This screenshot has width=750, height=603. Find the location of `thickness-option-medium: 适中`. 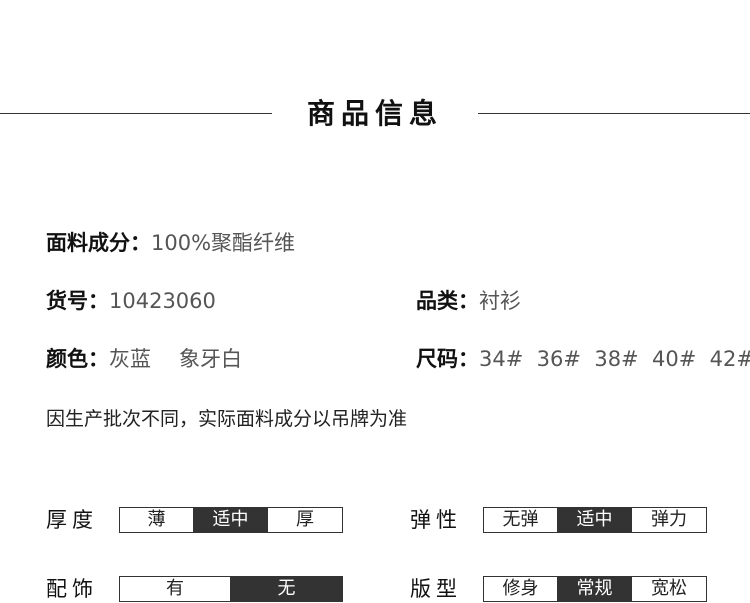

thickness-option-medium: 适中 is located at coordinates (231, 520).